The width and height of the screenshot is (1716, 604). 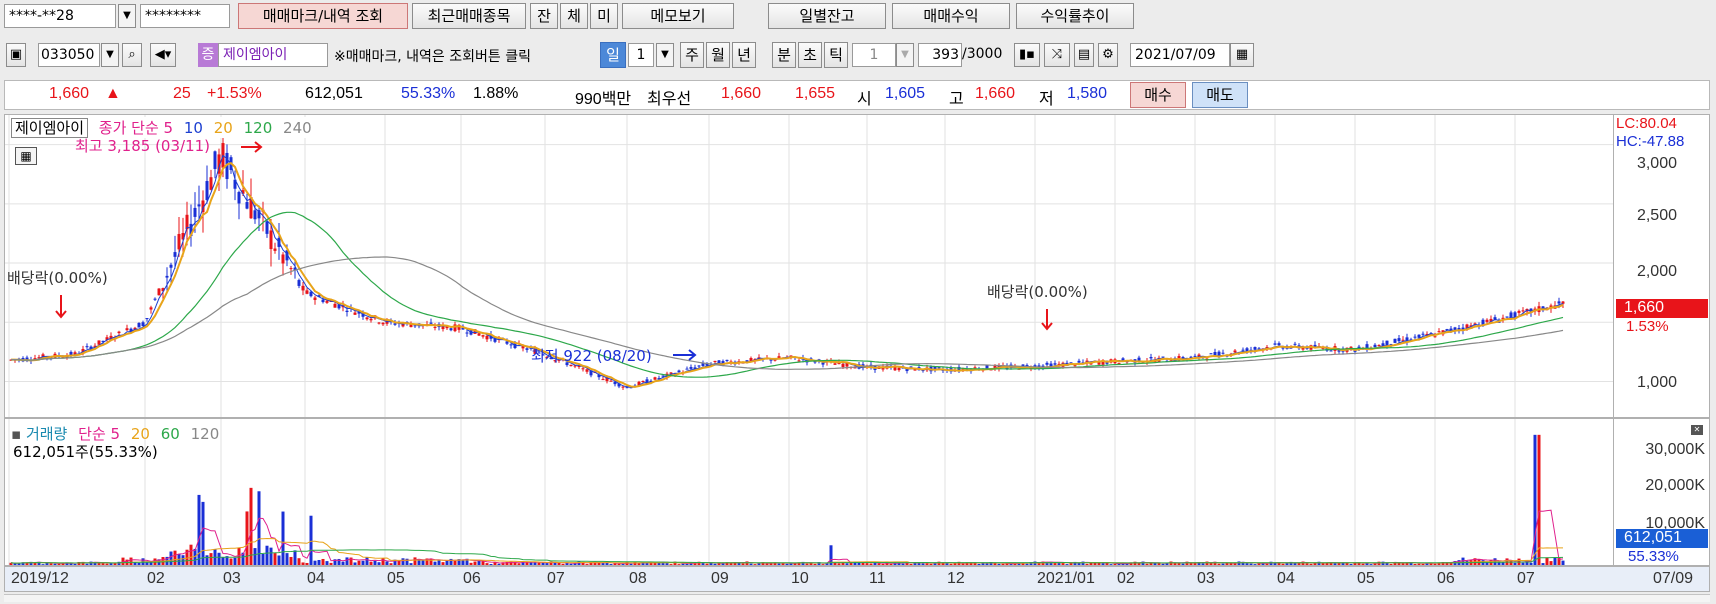 What do you see at coordinates (323, 16) in the screenshot?
I see `mark-query-button: 매매마크/내역 조회` at bounding box center [323, 16].